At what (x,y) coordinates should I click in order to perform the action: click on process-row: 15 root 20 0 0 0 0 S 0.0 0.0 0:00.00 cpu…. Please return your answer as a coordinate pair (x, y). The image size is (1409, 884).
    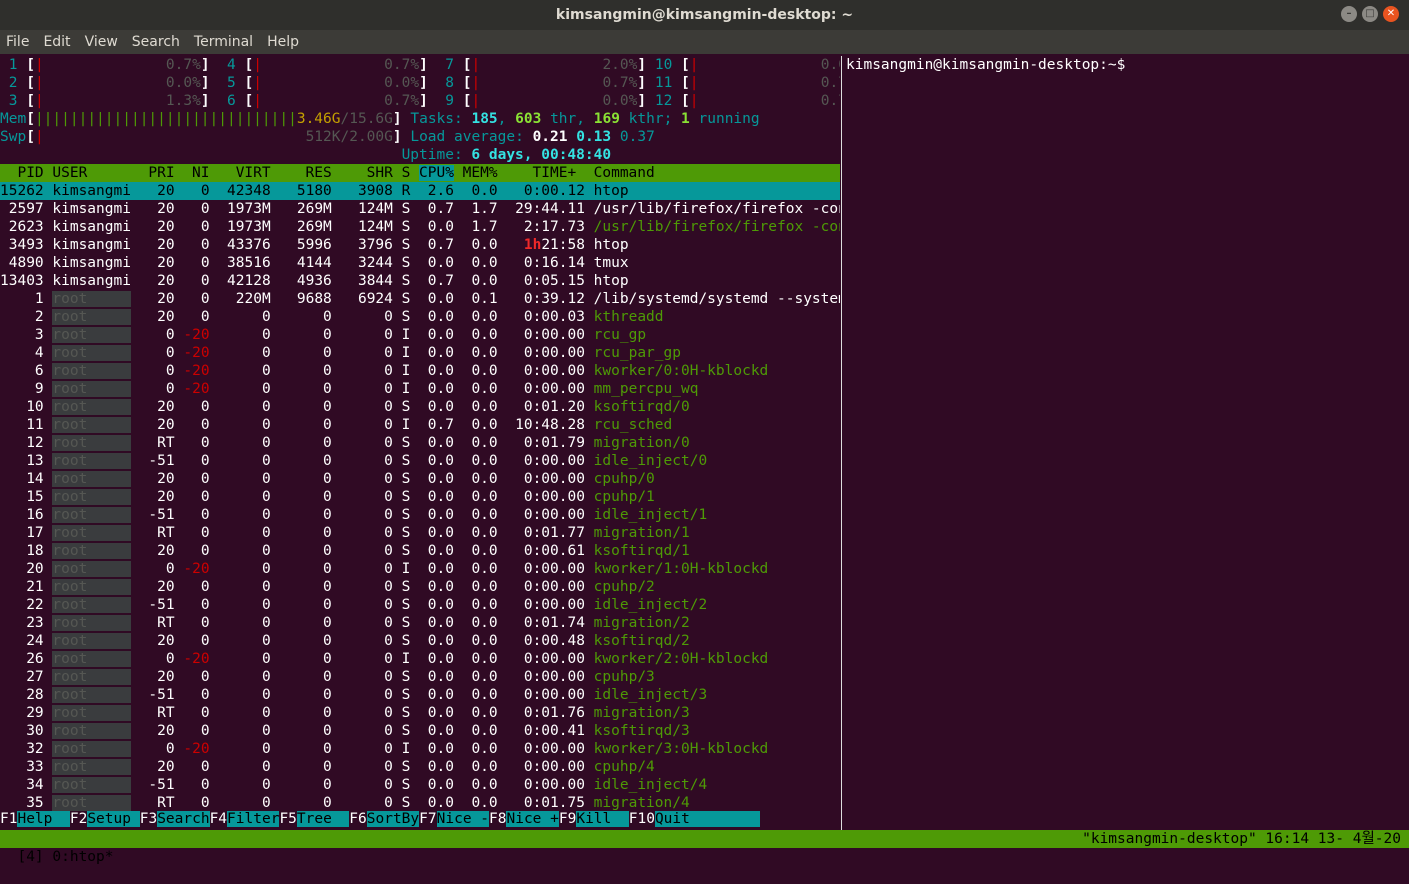
    Looking at the image, I should click on (327, 497).